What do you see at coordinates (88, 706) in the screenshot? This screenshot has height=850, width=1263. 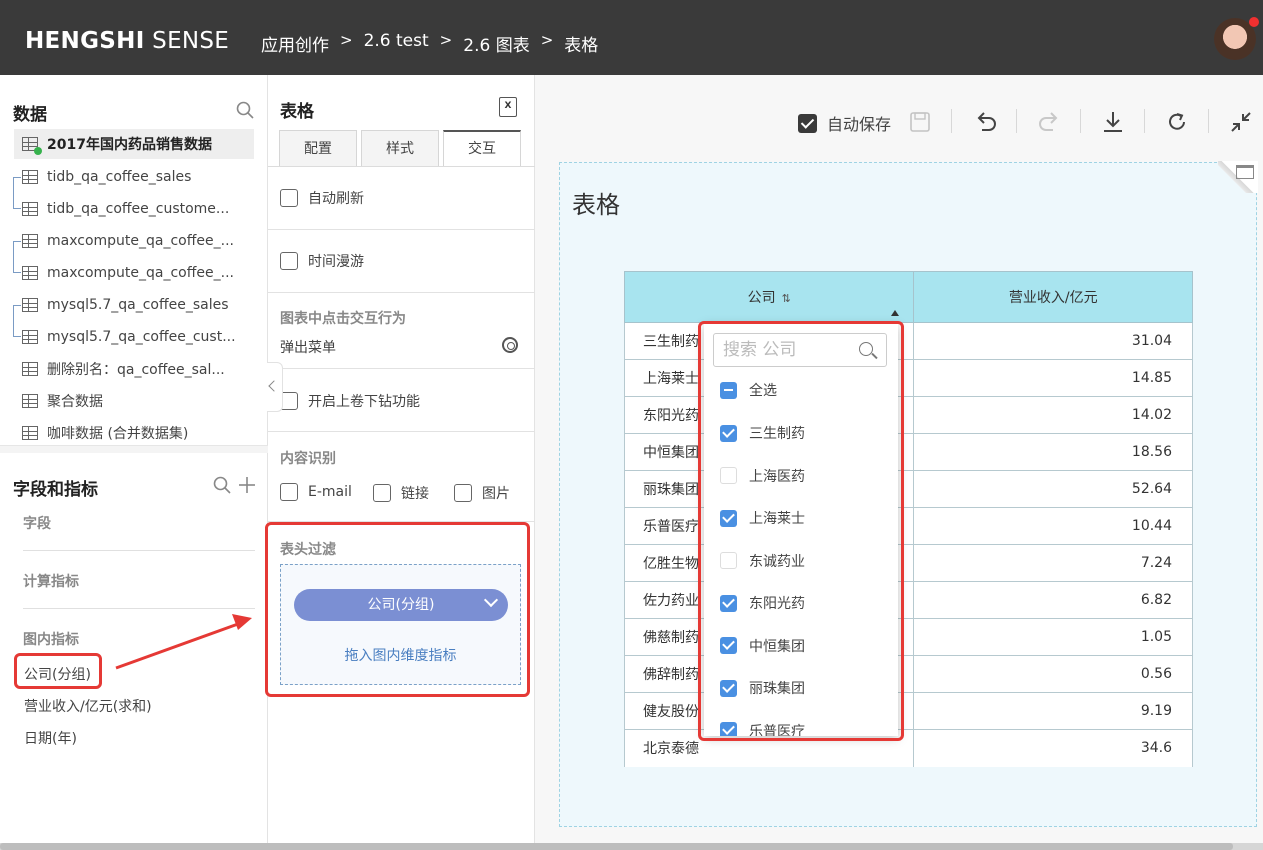 I see `chart-field-revenue: 营业收入/亿元(求和)` at bounding box center [88, 706].